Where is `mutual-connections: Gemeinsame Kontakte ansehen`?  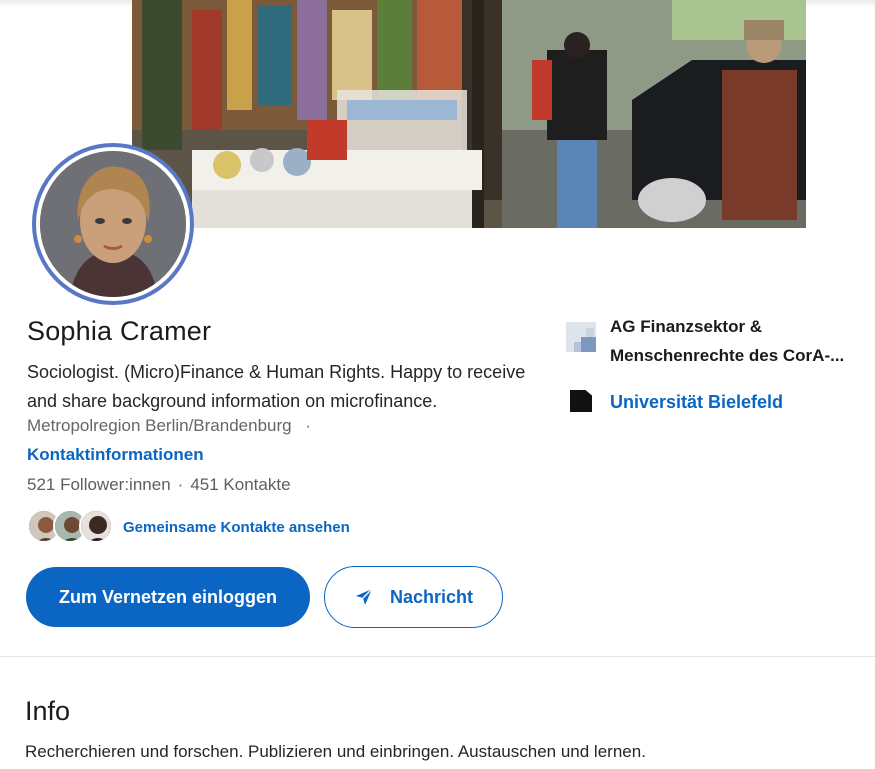 mutual-connections: Gemeinsame Kontakte ansehen is located at coordinates (188, 527).